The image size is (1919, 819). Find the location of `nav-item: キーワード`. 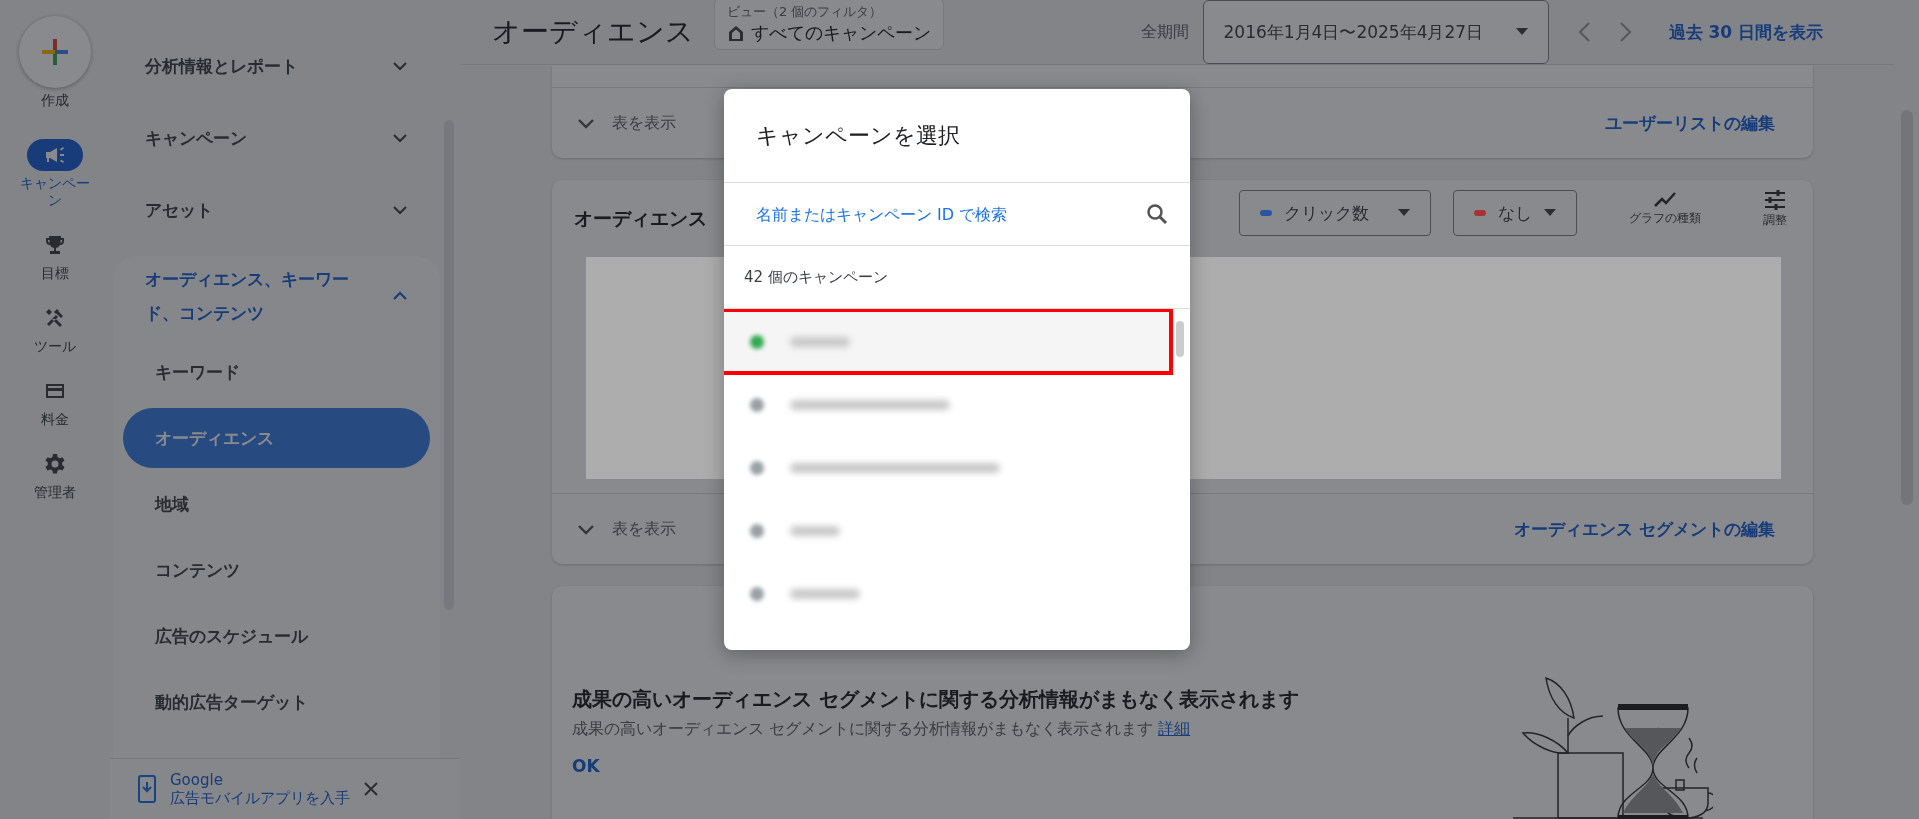

nav-item: キーワード is located at coordinates (276, 372).